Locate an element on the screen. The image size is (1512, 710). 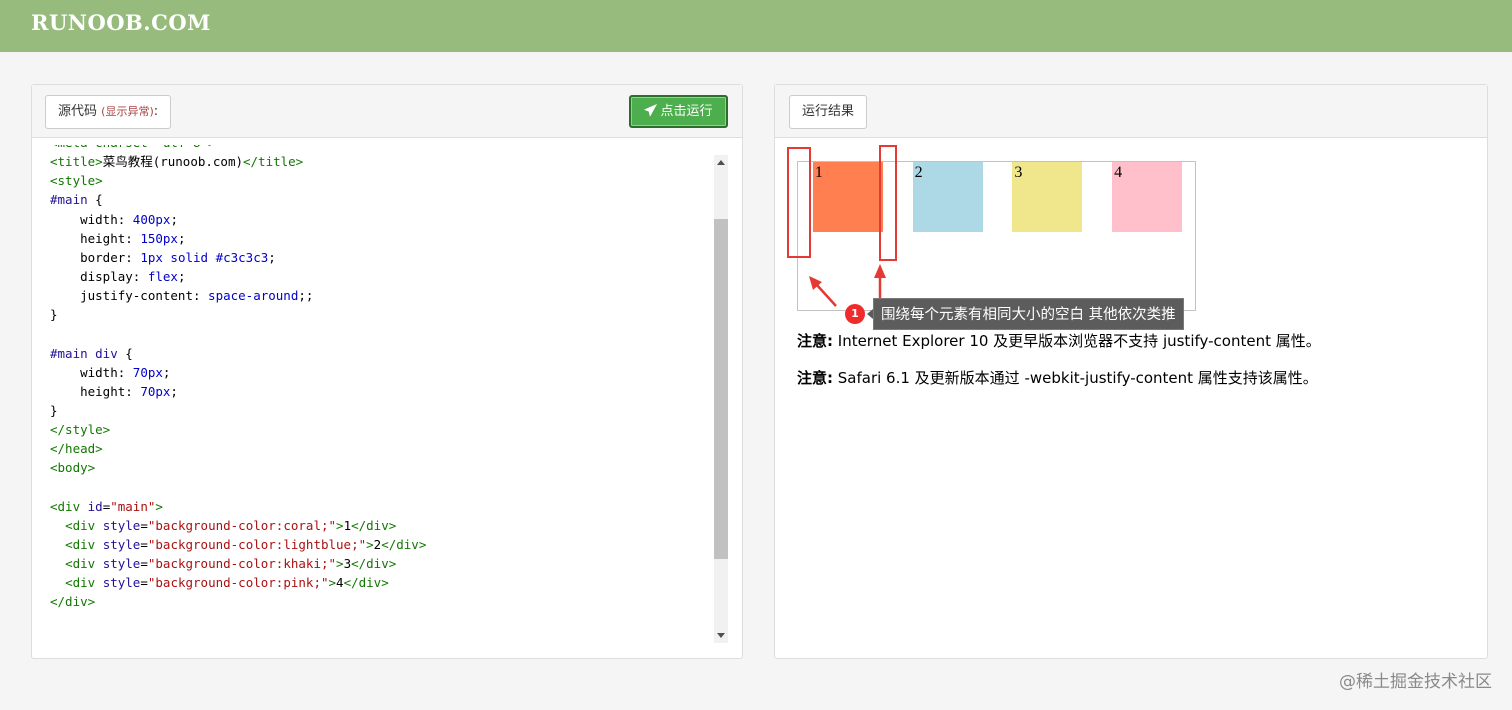
arrow-to-left-gap-icon is located at coordinates (823, 291).